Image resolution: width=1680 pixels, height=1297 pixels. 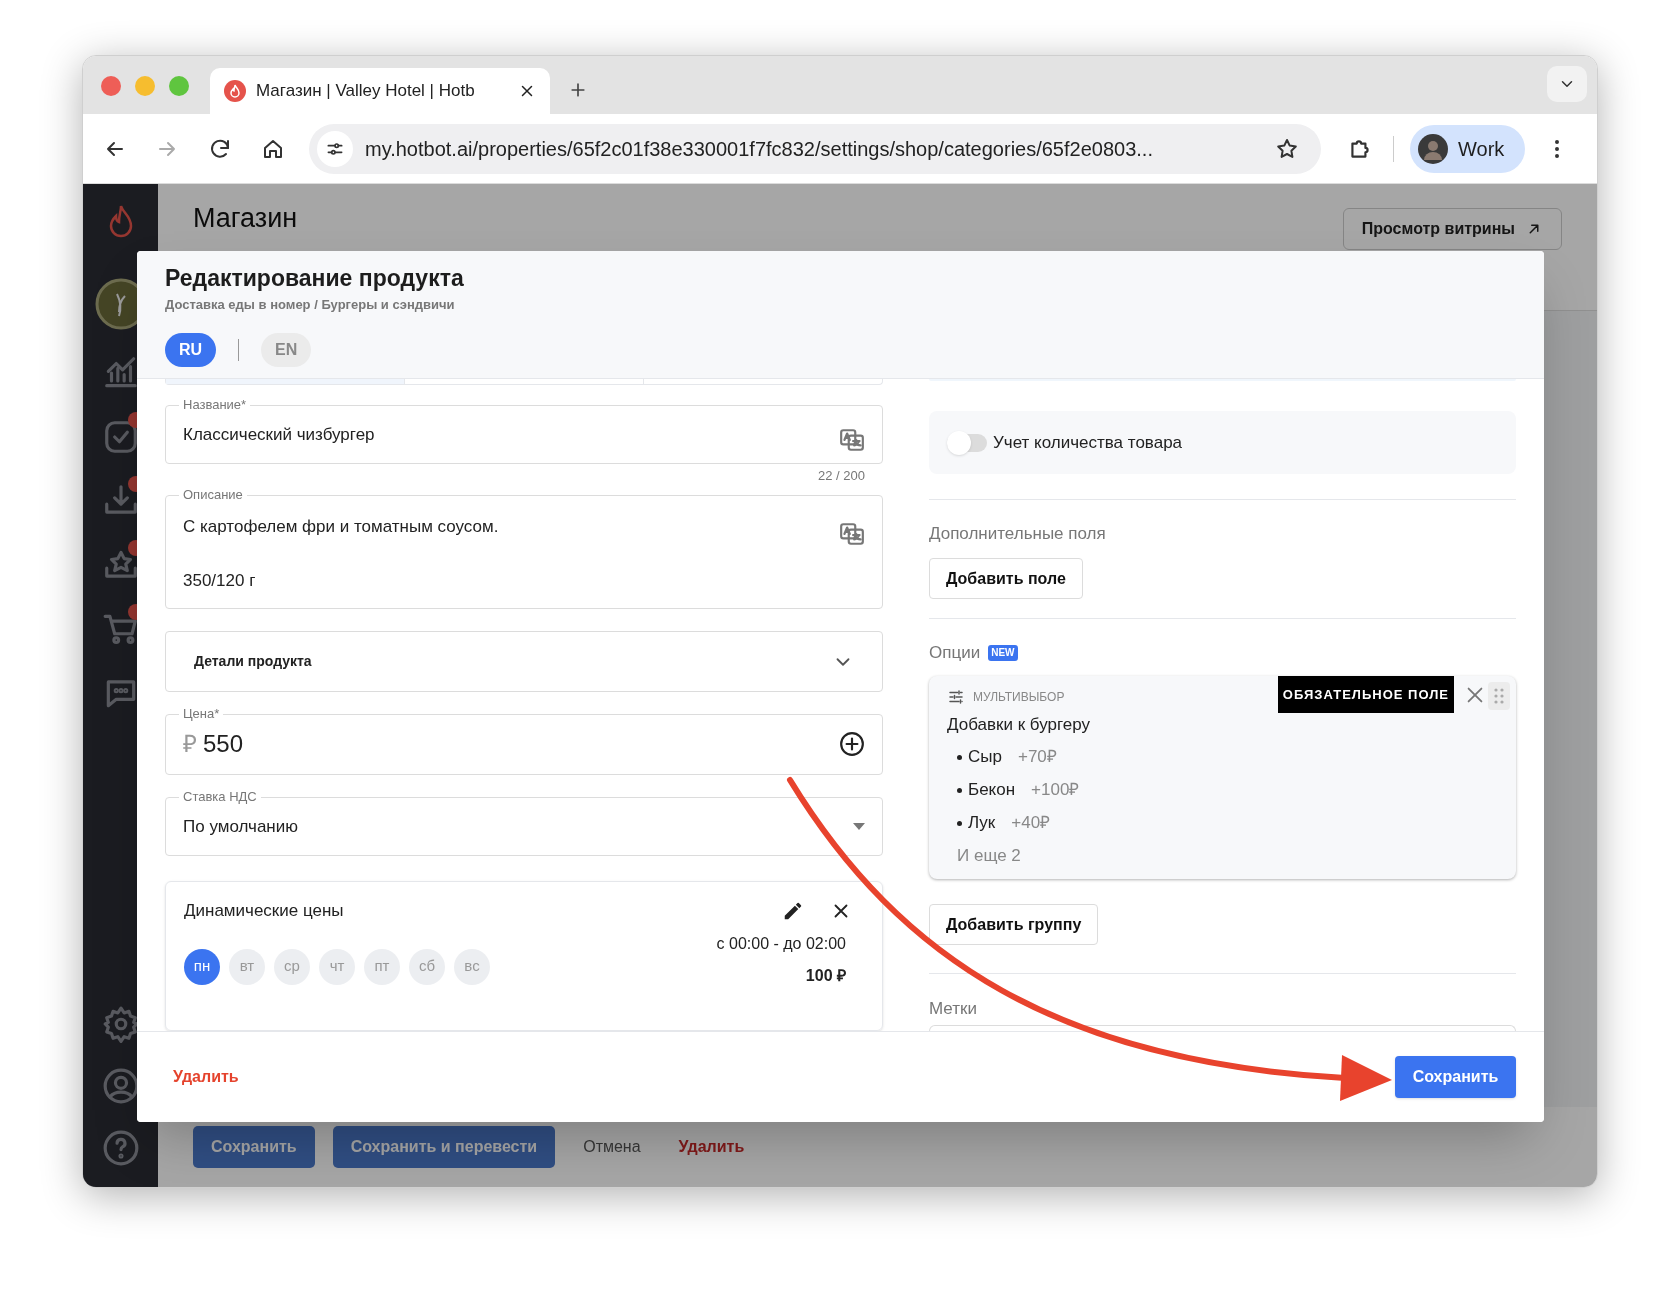 What do you see at coordinates (1287, 148) in the screenshot?
I see `star-icon` at bounding box center [1287, 148].